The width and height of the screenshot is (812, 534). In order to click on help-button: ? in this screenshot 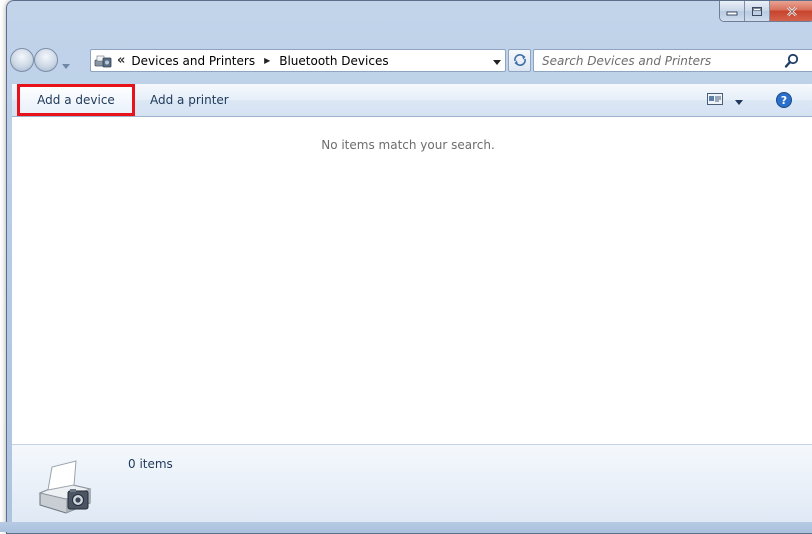, I will do `click(784, 101)`.